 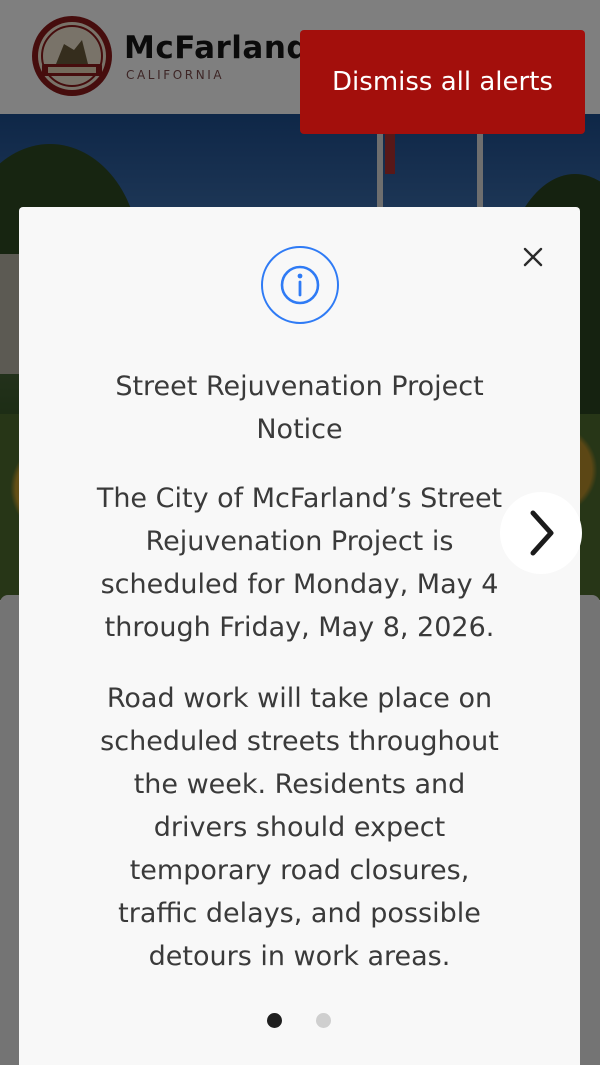 What do you see at coordinates (299, 1021) in the screenshot?
I see `alert-pagination` at bounding box center [299, 1021].